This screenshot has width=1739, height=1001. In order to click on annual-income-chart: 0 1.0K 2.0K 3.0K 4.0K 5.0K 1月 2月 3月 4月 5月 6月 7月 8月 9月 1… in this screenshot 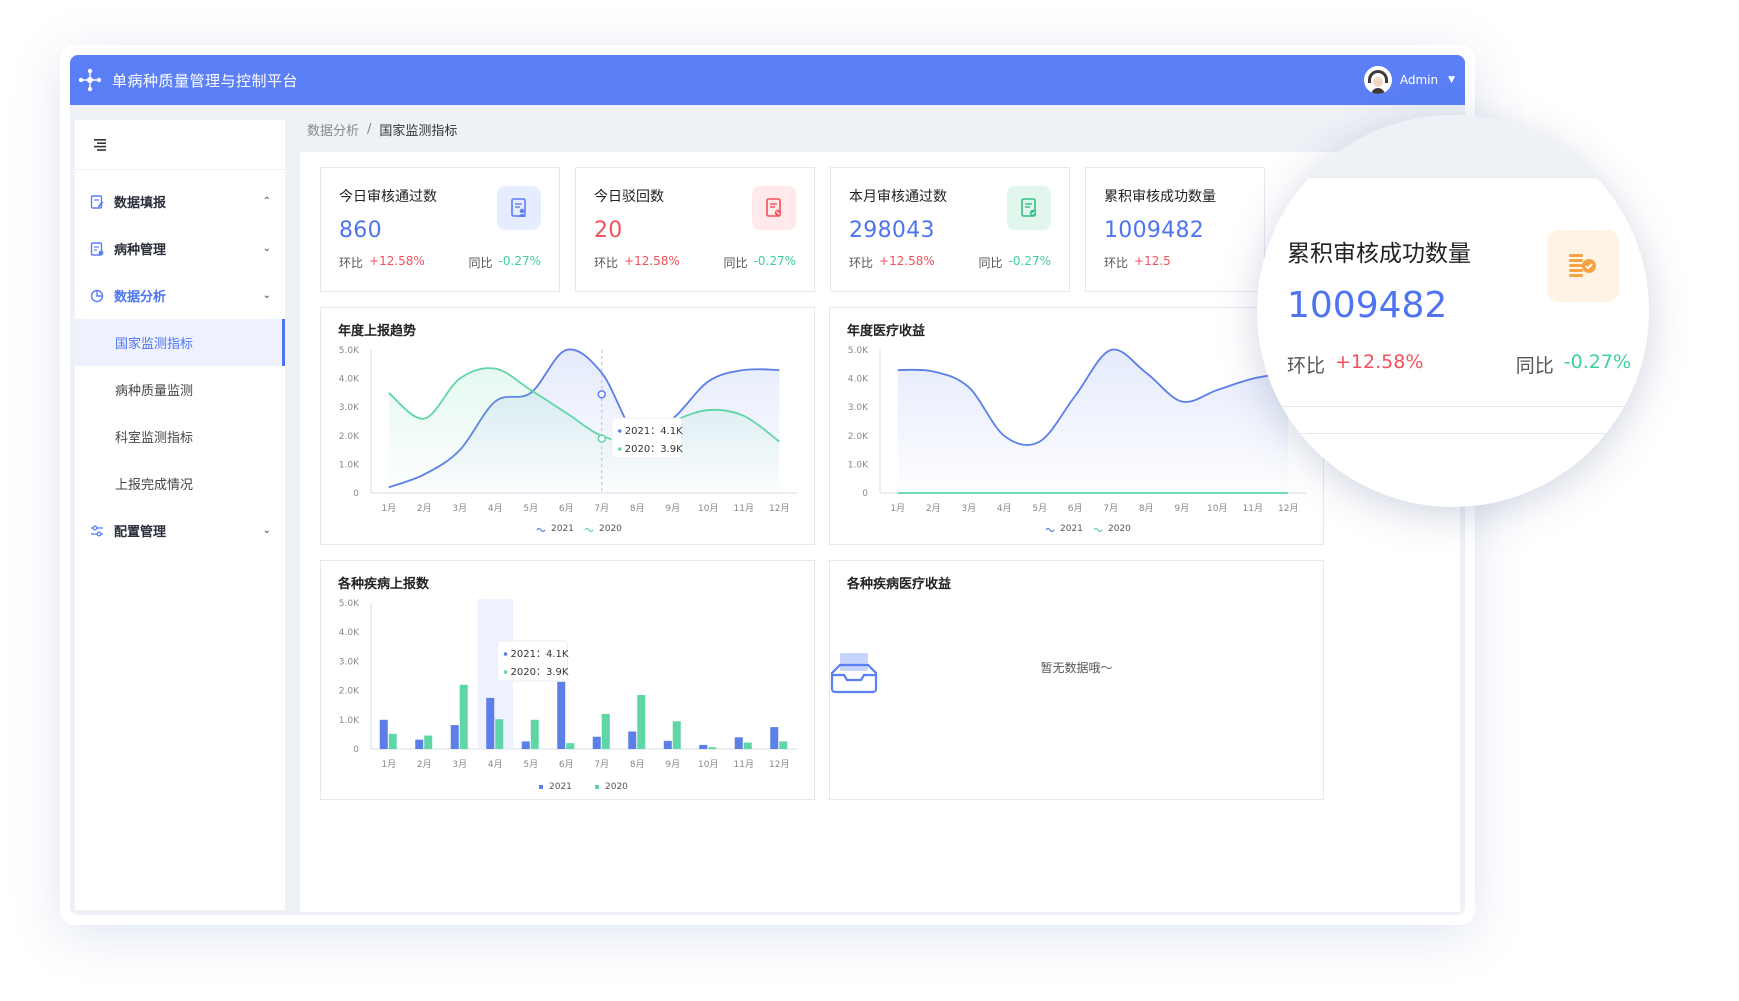, I will do `click(1077, 427)`.